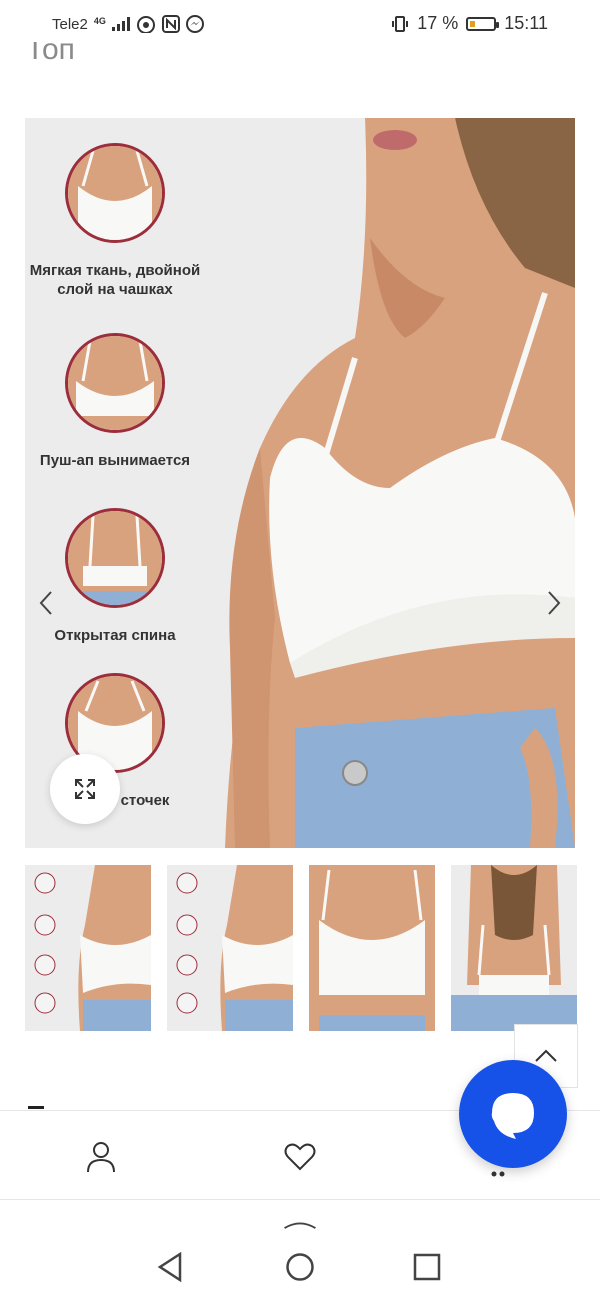  What do you see at coordinates (483, 23) in the screenshot?
I see `battery-icon` at bounding box center [483, 23].